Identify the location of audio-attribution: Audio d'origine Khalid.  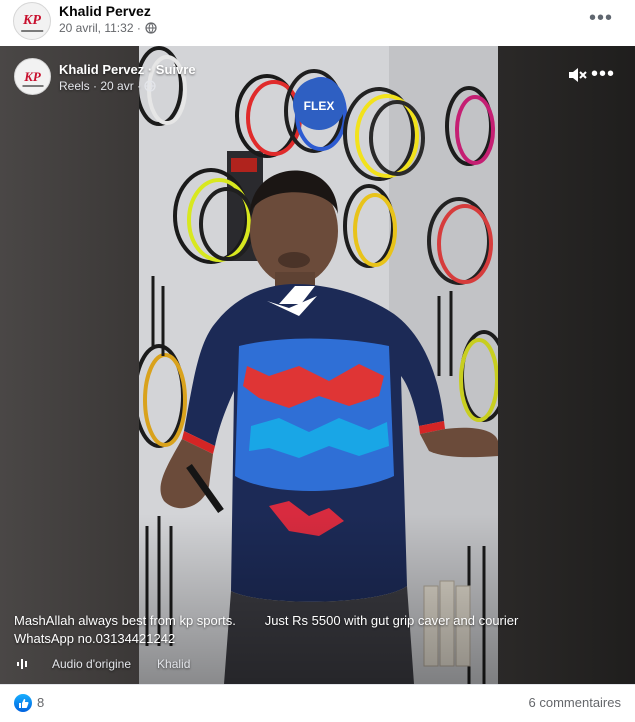
(103, 664).